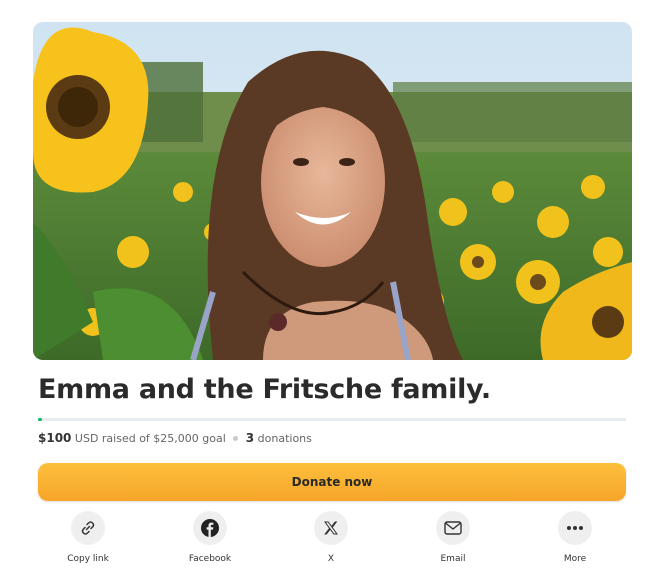  What do you see at coordinates (332, 419) in the screenshot?
I see `progress-bar` at bounding box center [332, 419].